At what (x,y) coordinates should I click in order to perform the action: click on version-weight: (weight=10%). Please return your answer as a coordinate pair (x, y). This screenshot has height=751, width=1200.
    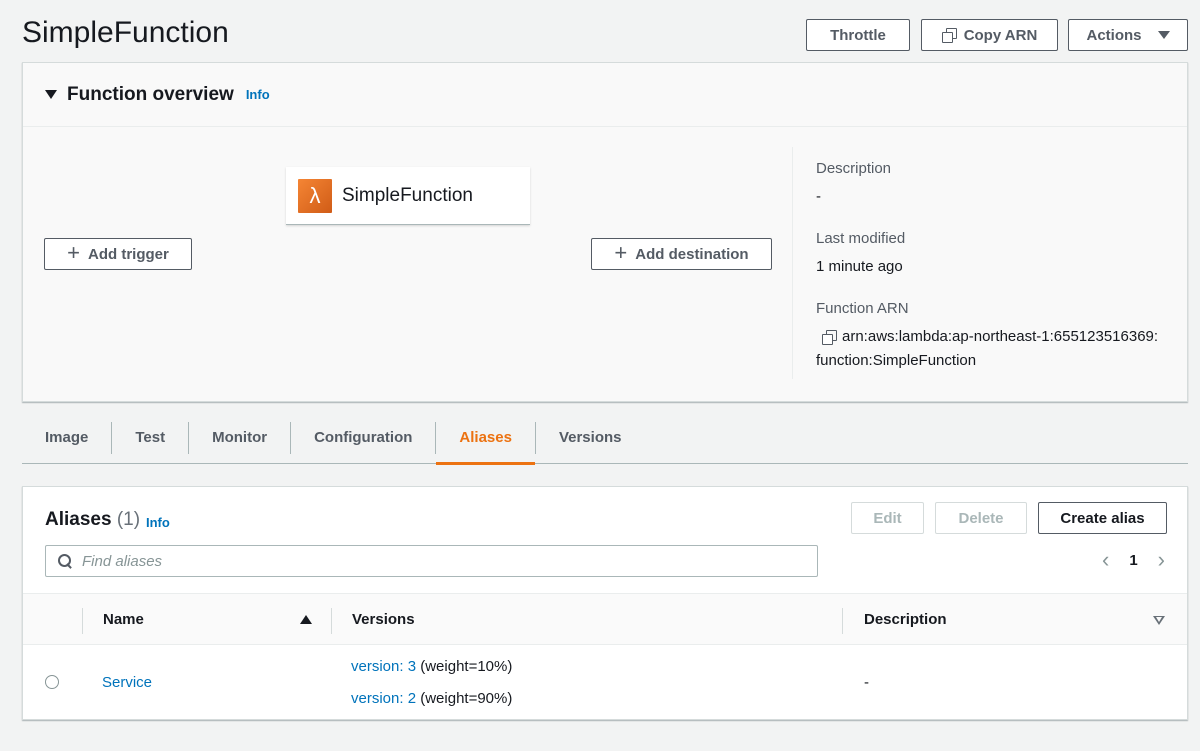
    Looking at the image, I should click on (466, 666).